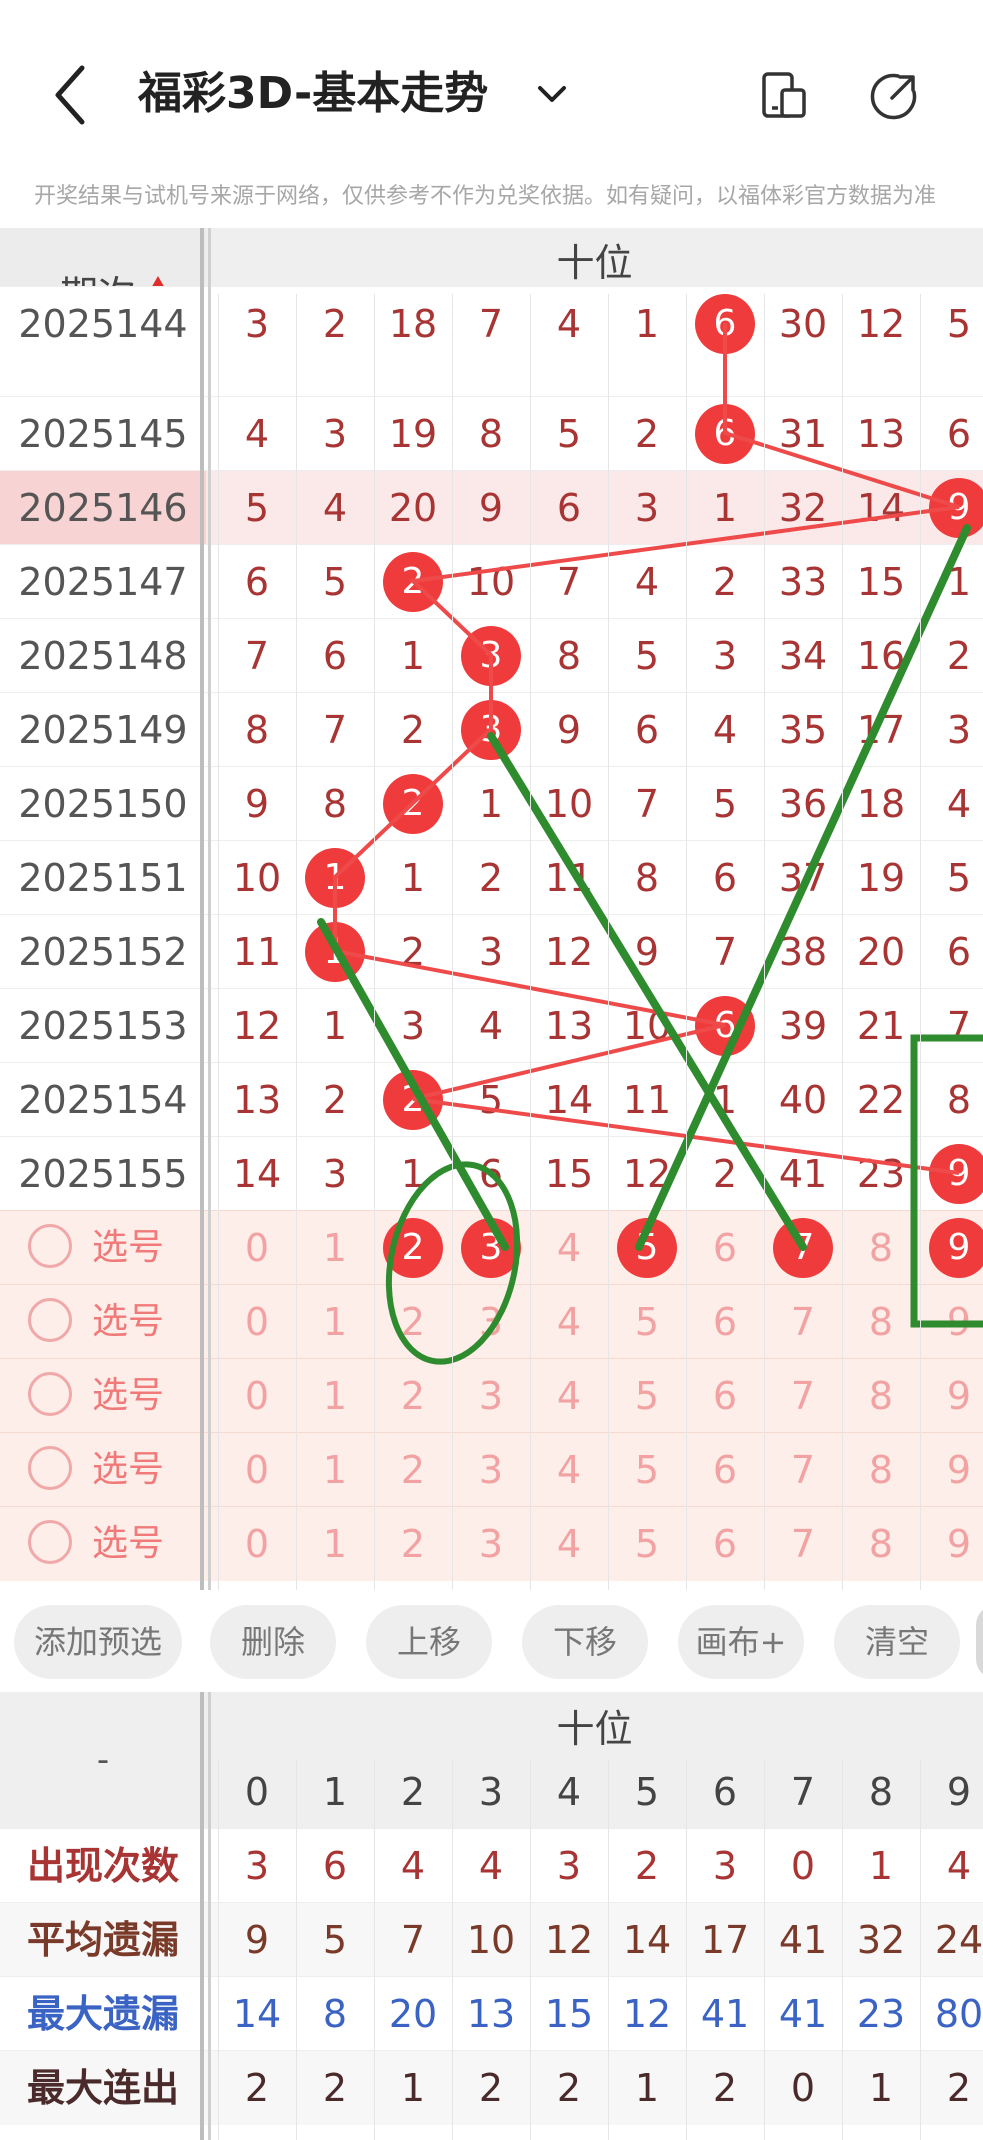 This screenshot has width=983, height=2140. I want to click on chevron-down-icon, so click(552, 94).